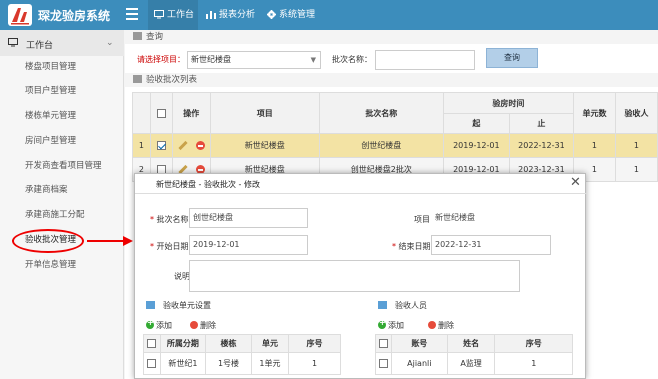 This screenshot has height=379, width=658. I want to click on units-unit: 1单元, so click(270, 363).